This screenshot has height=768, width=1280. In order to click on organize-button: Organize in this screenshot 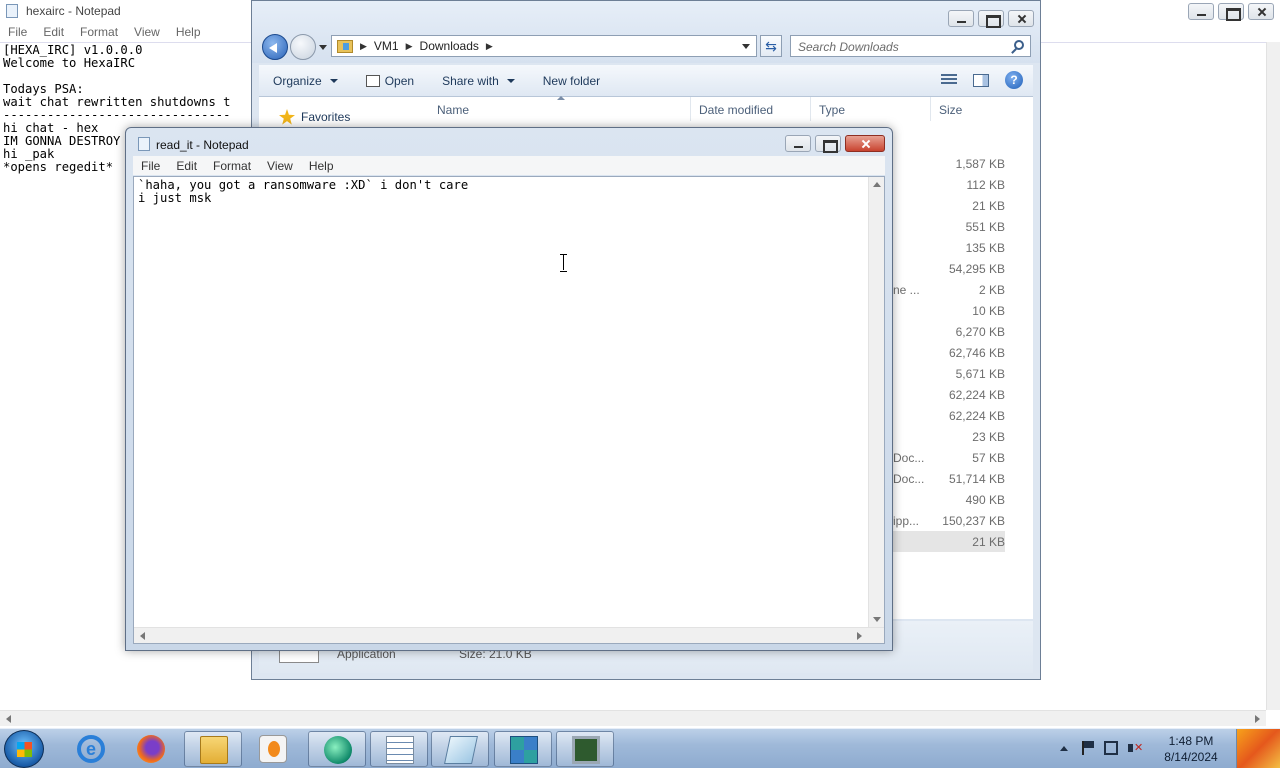, I will do `click(305, 81)`.